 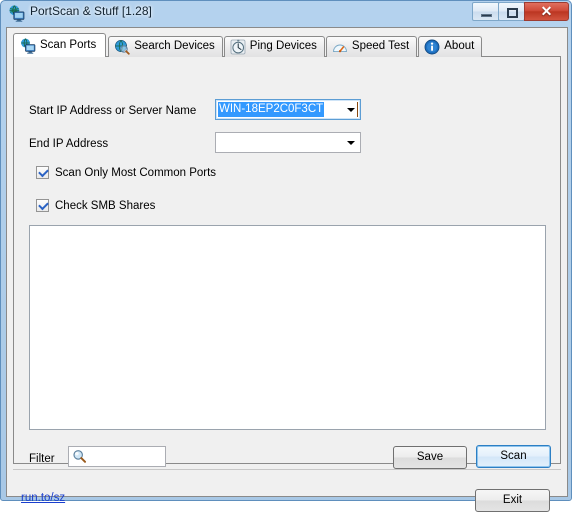 I want to click on window-controls: ✕, so click(x=520, y=12).